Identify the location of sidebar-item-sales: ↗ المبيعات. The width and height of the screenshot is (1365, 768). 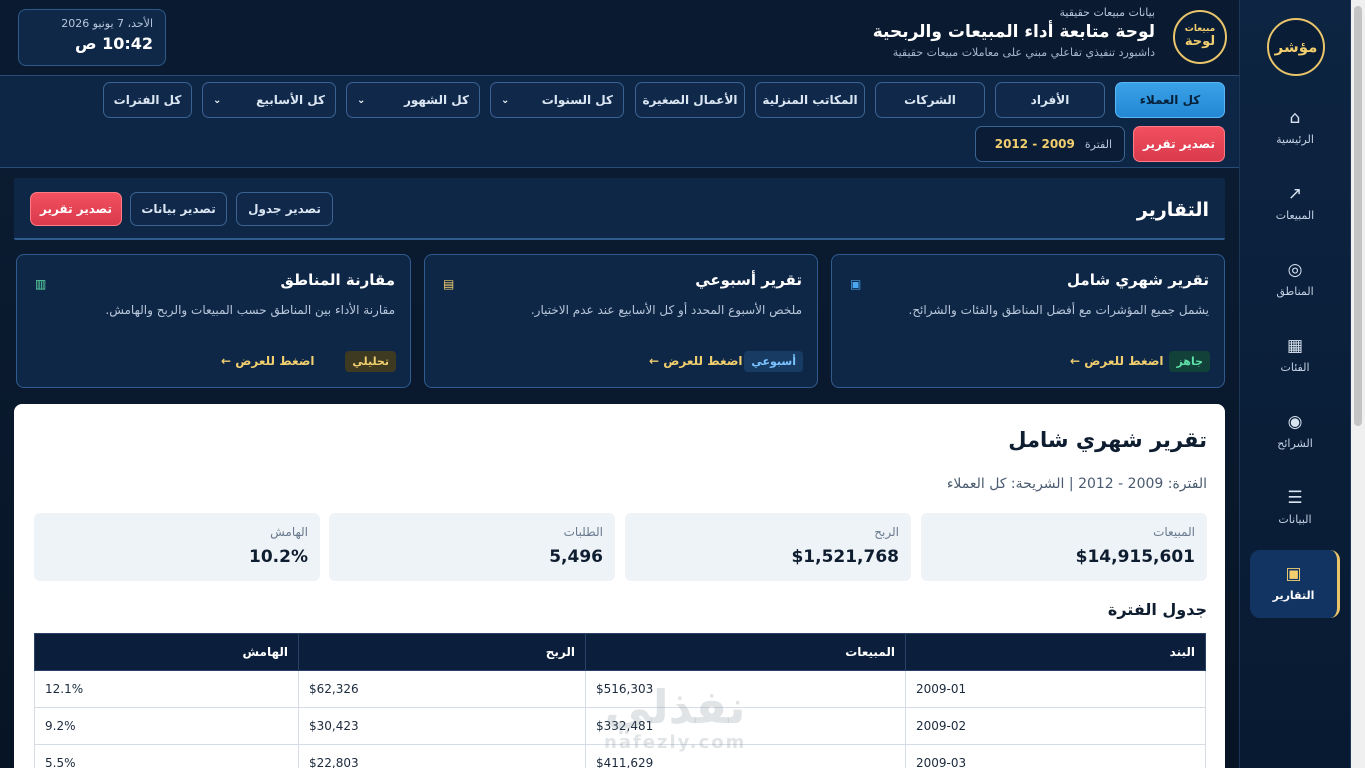
(1295, 204).